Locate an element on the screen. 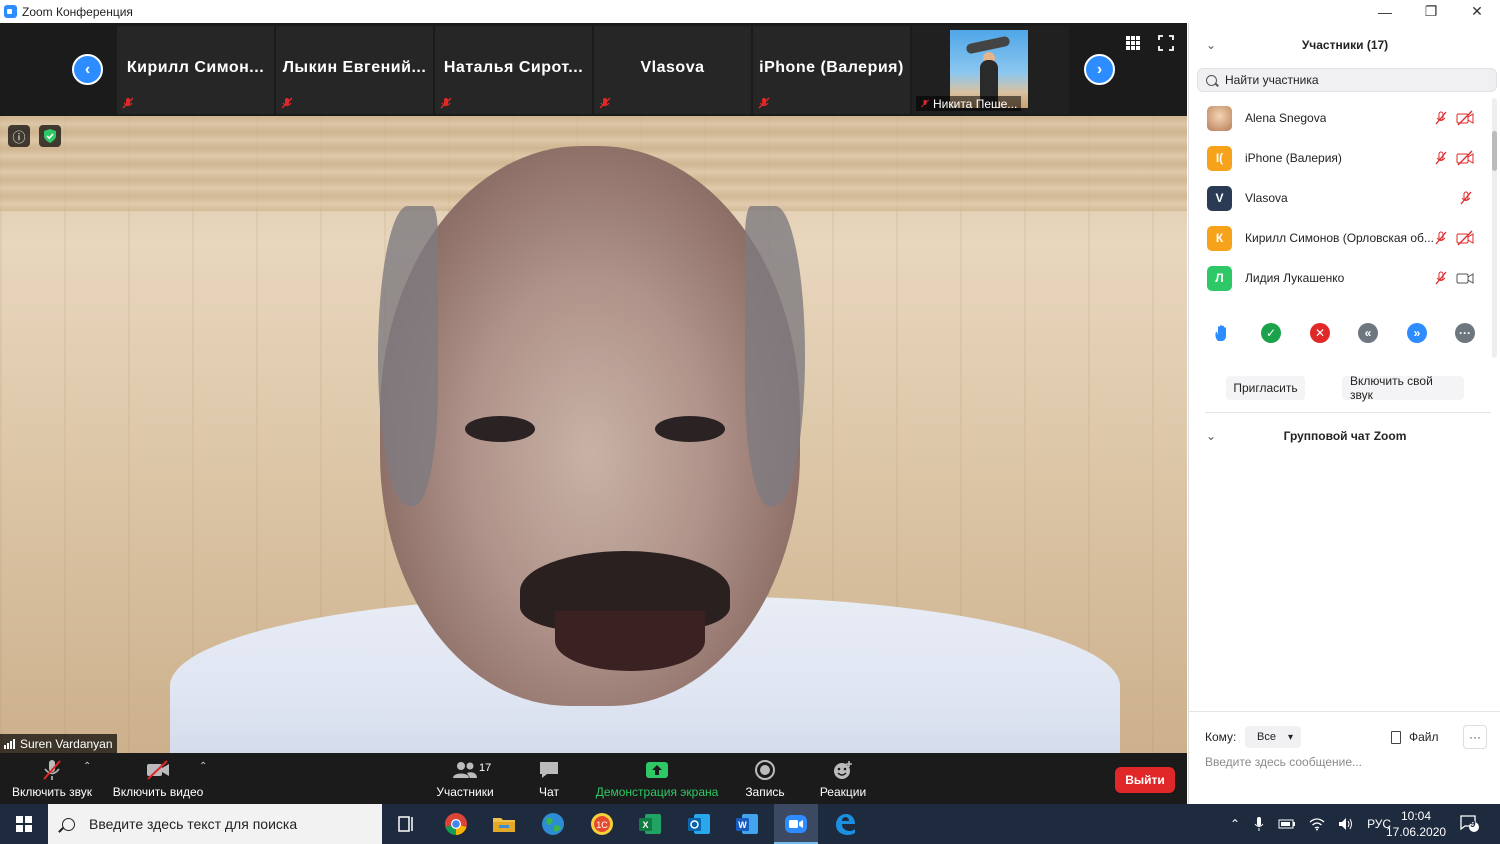 The width and height of the screenshot is (1500, 844). avatar: К is located at coordinates (1219, 238).